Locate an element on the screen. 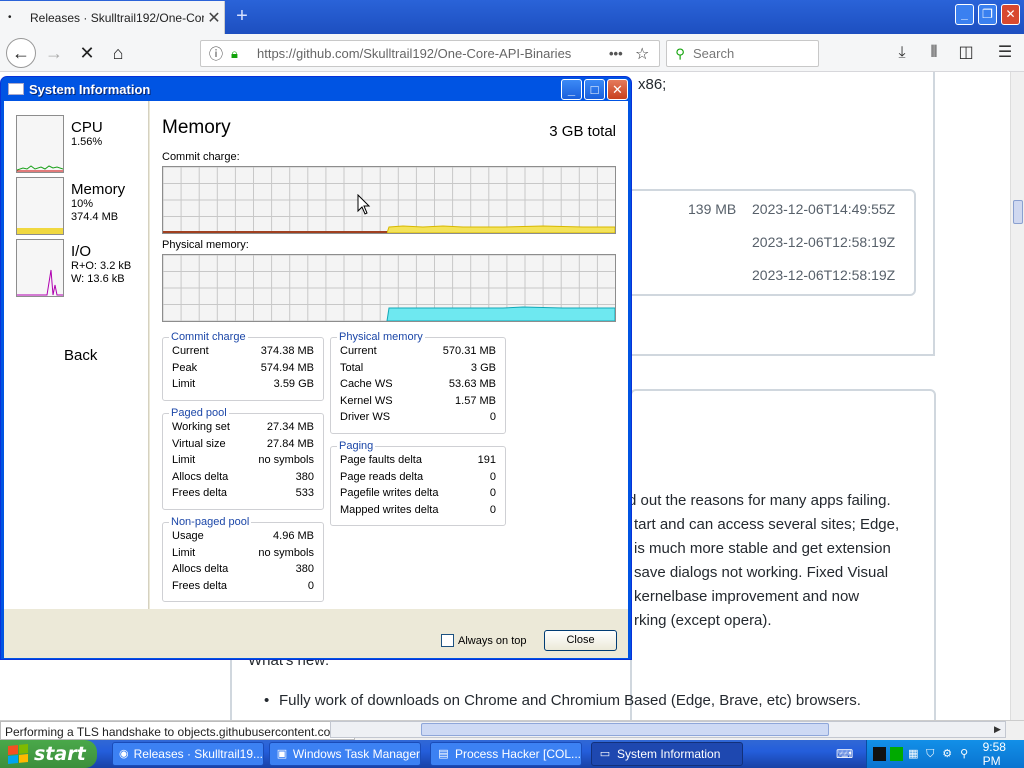  stat-row: Pagefile writes delta 0 is located at coordinates (418, 493).